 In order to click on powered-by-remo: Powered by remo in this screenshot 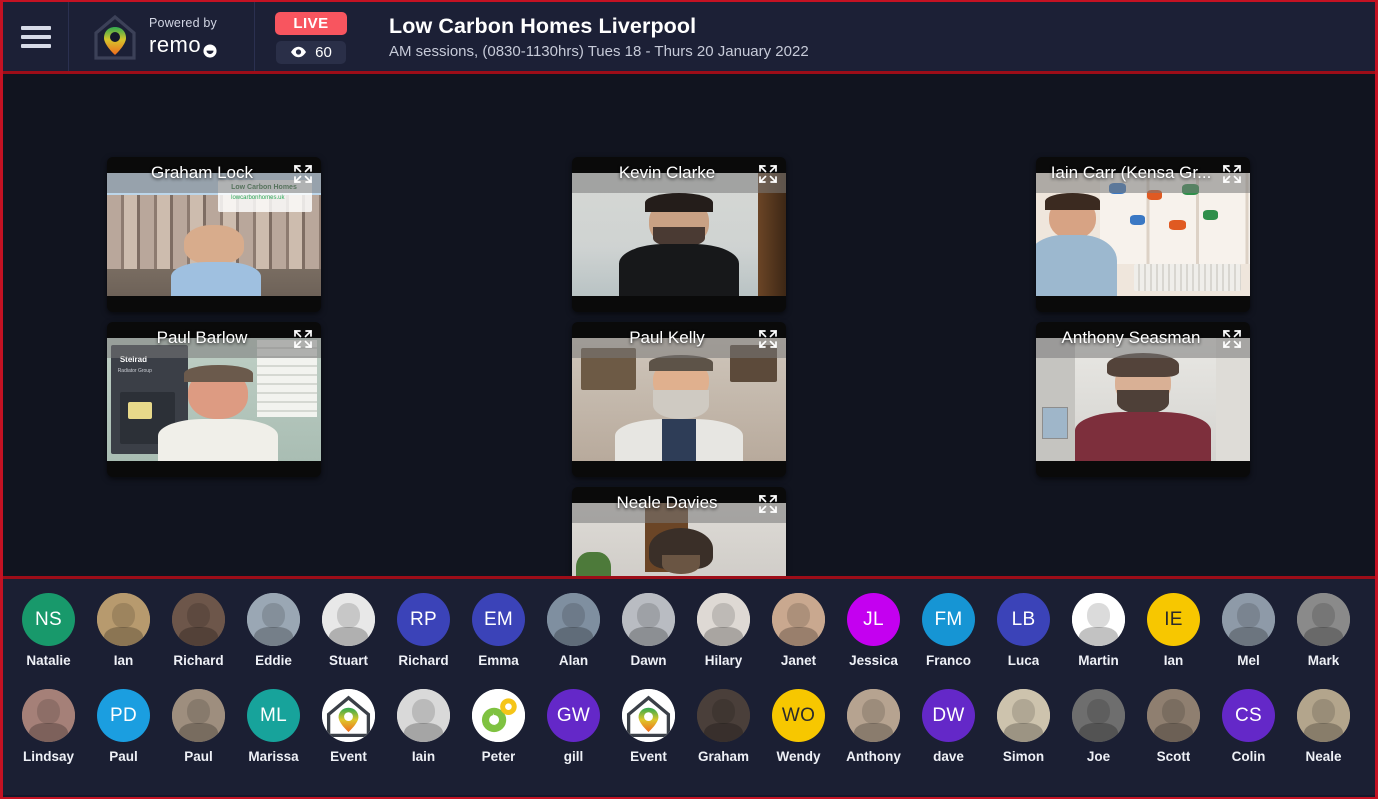, I will do `click(183, 37)`.